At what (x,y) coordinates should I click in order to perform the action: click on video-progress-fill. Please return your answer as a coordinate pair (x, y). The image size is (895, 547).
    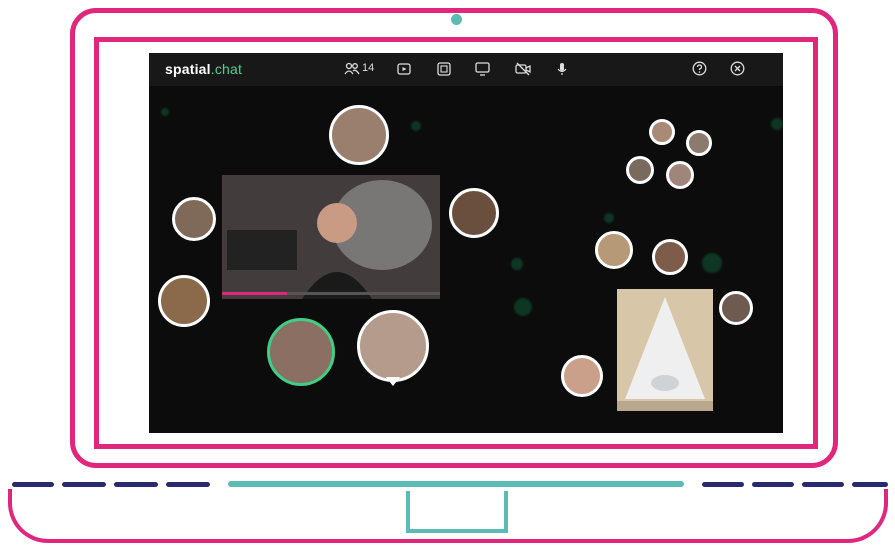
    Looking at the image, I should click on (255, 293).